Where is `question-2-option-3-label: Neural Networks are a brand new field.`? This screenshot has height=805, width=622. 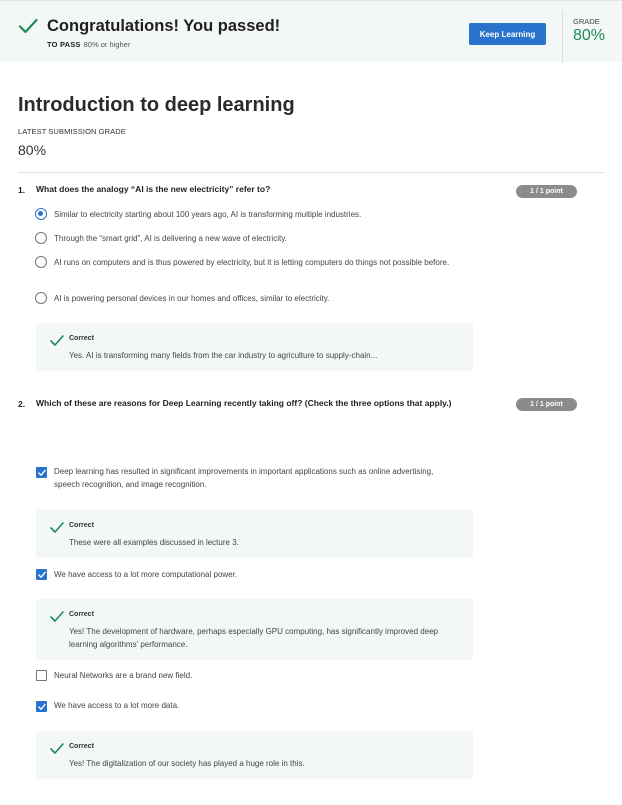 question-2-option-3-label: Neural Networks are a brand new field. is located at coordinates (123, 675).